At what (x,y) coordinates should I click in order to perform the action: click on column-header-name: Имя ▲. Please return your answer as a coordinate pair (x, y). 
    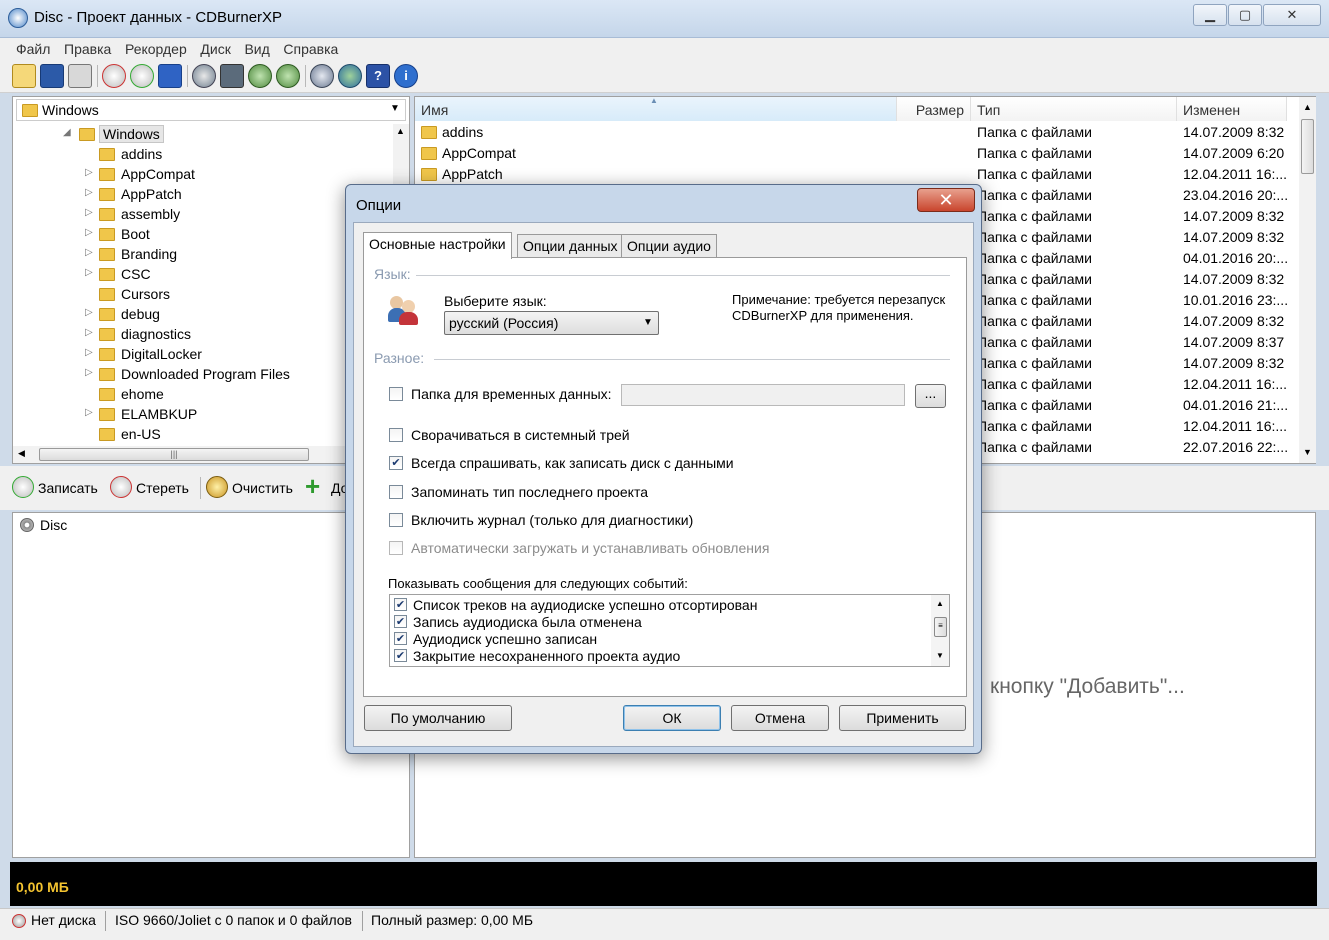
    Looking at the image, I should click on (656, 108).